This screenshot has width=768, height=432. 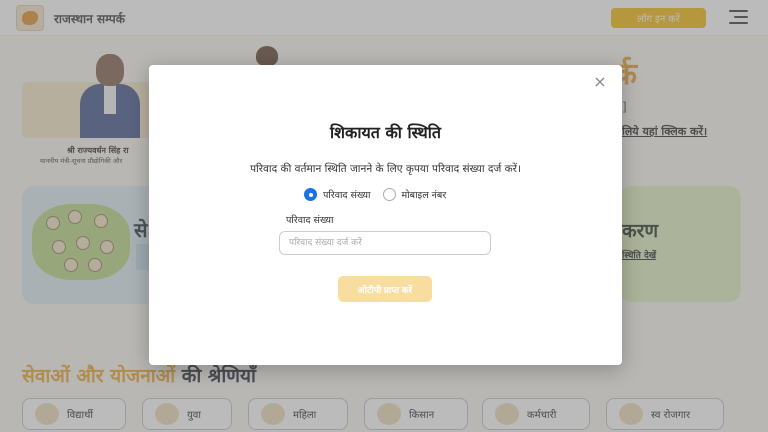 What do you see at coordinates (600, 82) in the screenshot?
I see `close-icon: ×` at bounding box center [600, 82].